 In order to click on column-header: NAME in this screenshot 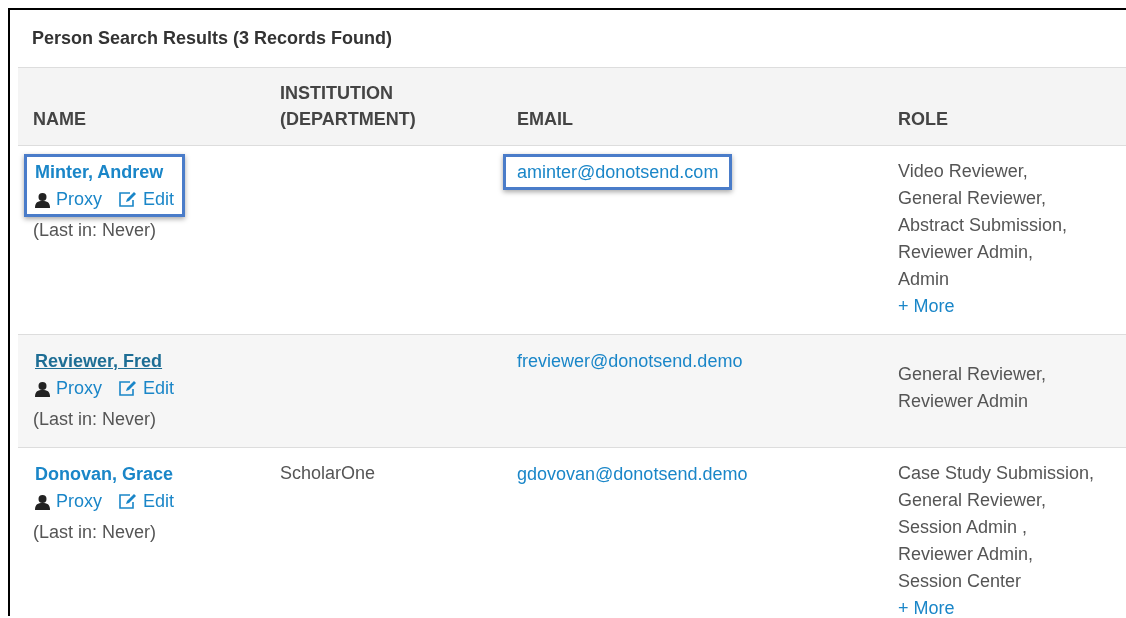, I will do `click(141, 106)`.